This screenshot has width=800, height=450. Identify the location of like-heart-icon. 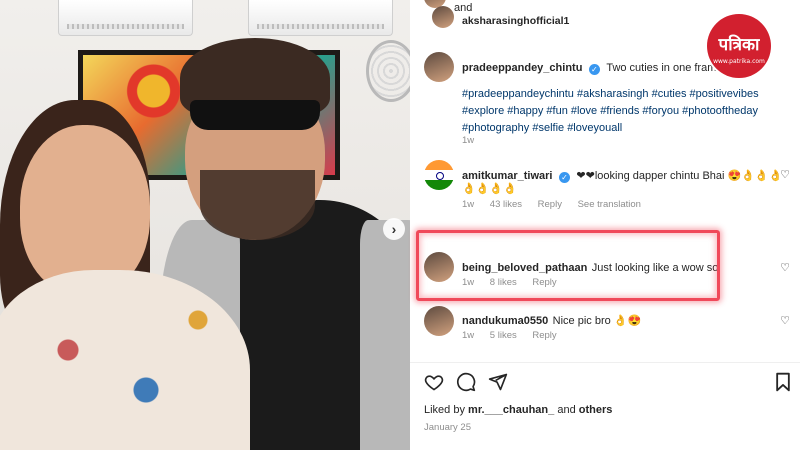
(434, 382).